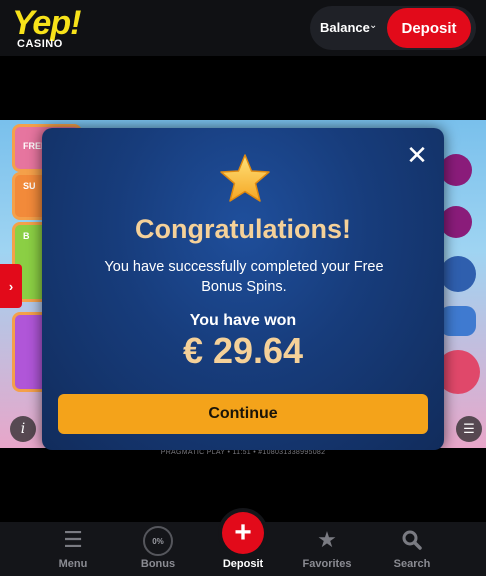 This screenshot has height=576, width=486. What do you see at coordinates (11, 286) in the screenshot?
I see `side-panel-toggle: ›` at bounding box center [11, 286].